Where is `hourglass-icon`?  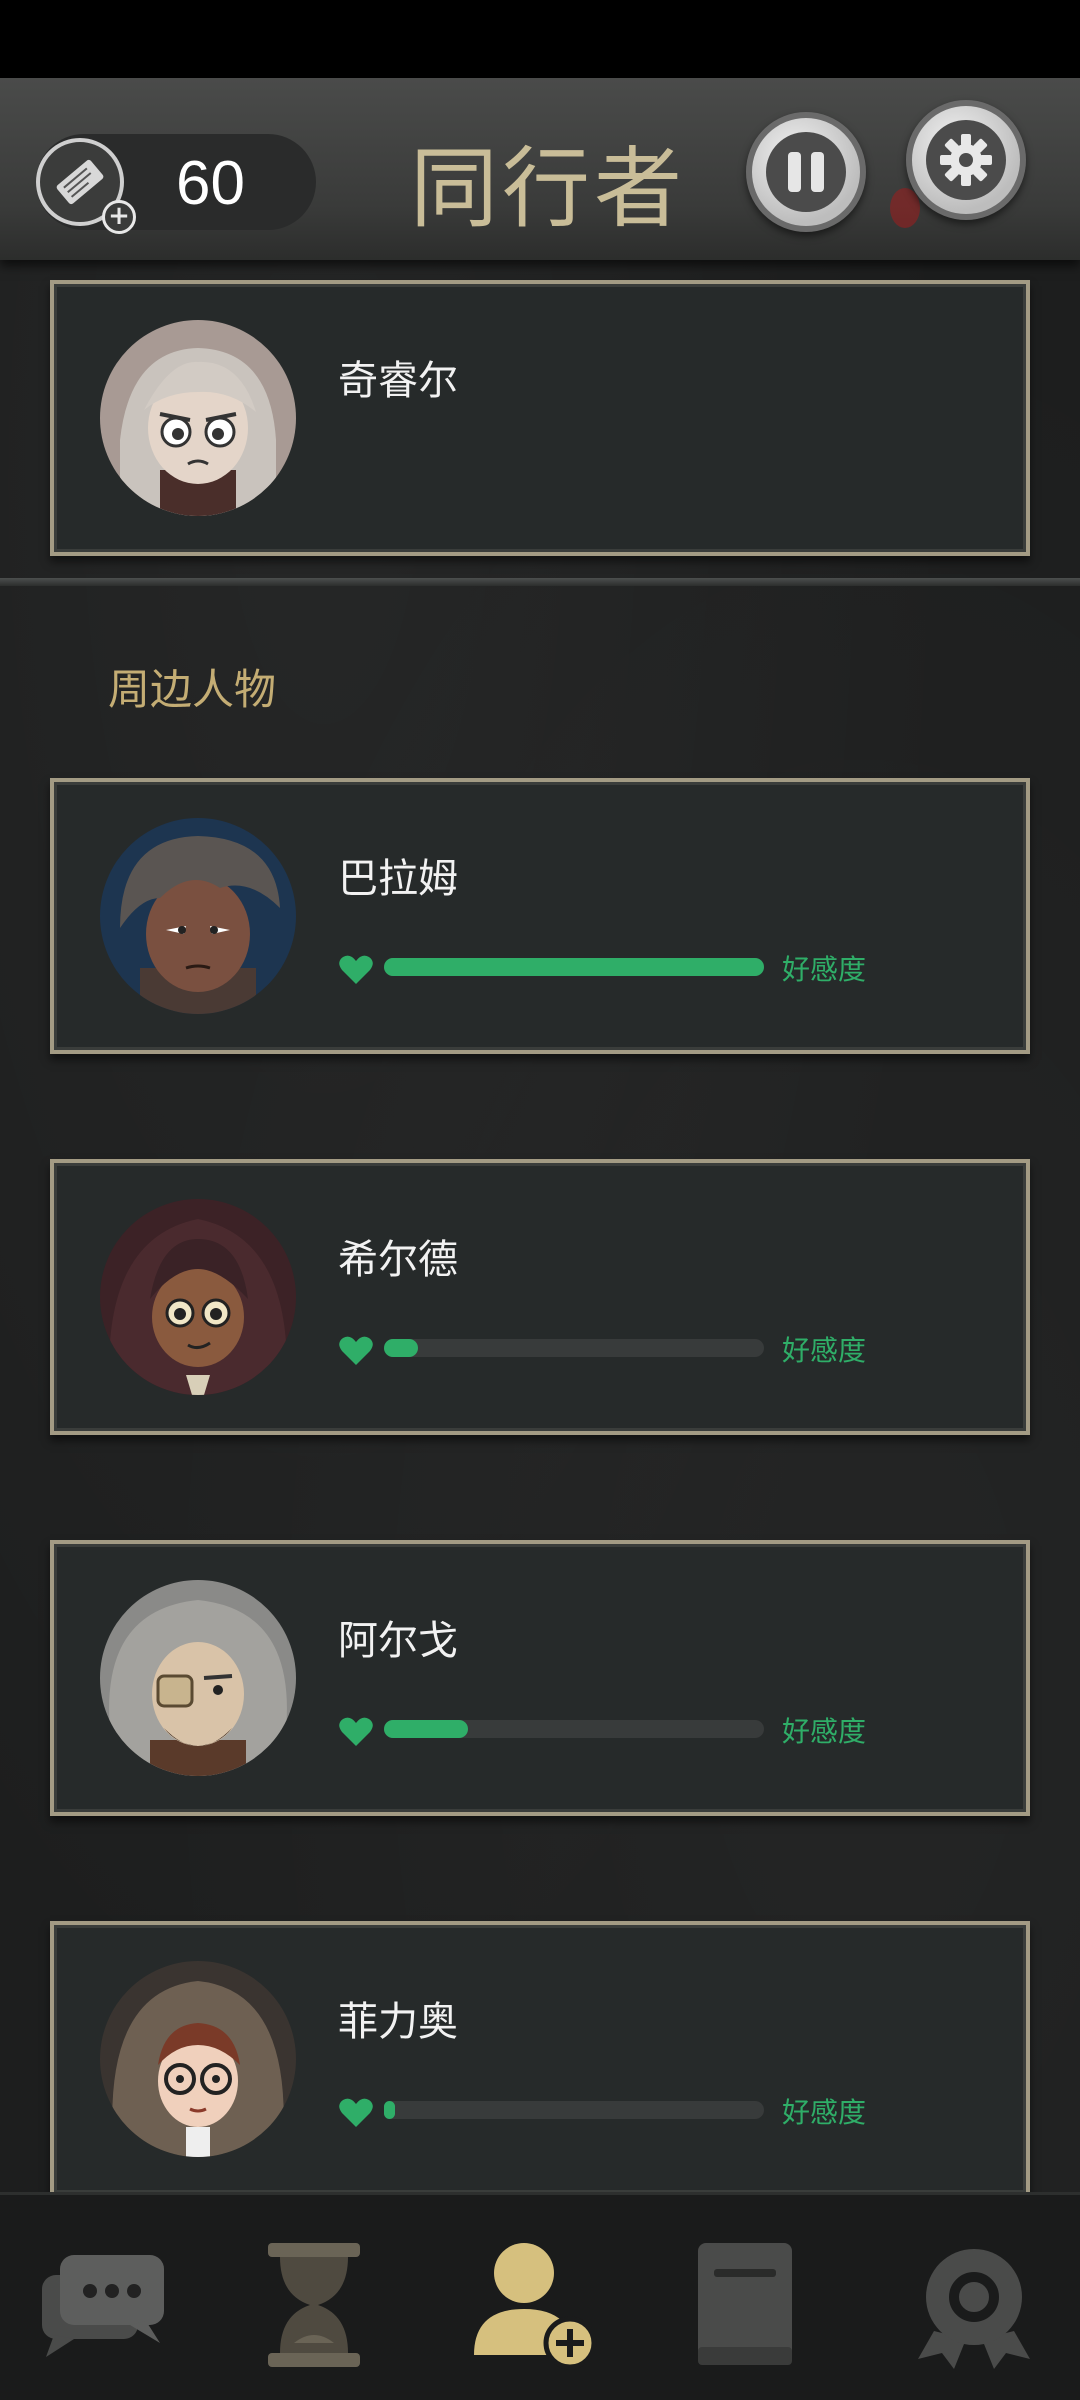 hourglass-icon is located at coordinates (314, 2305).